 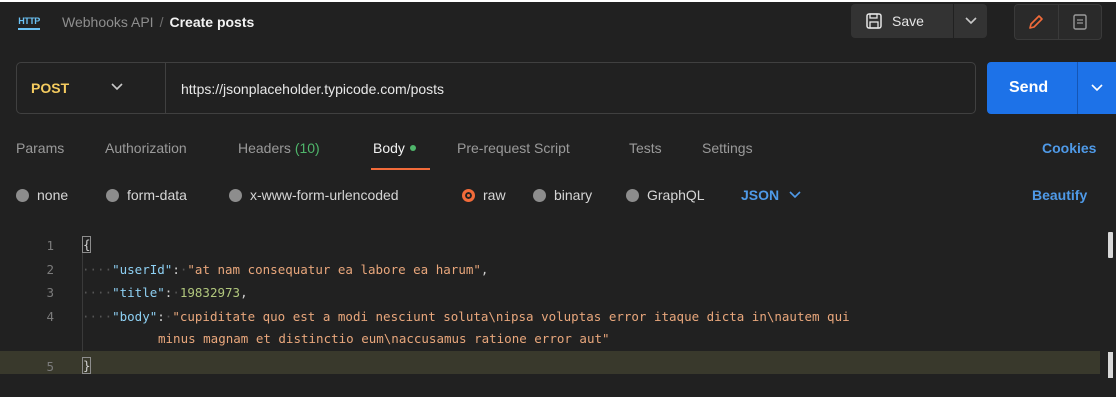 I want to click on tab-params: Params, so click(x=40, y=148).